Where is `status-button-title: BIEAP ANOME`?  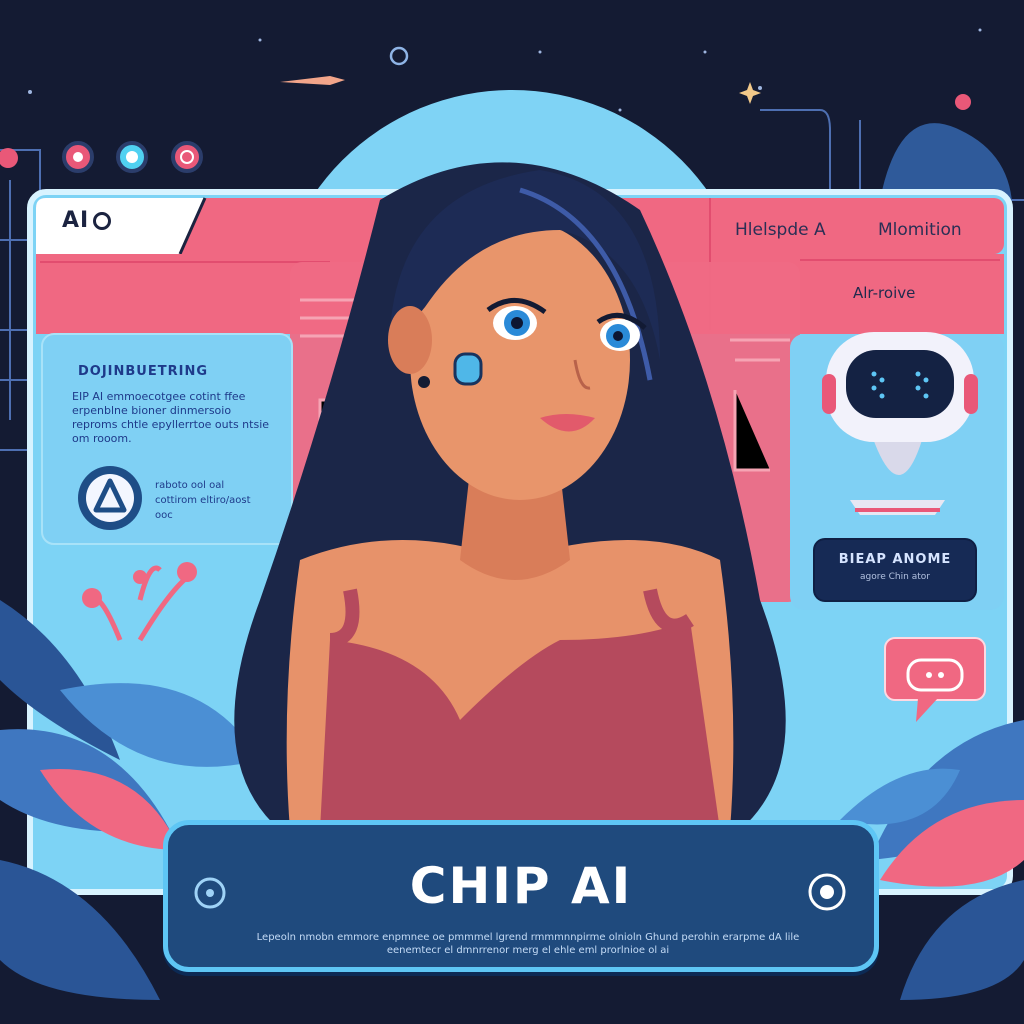
status-button-title: BIEAP ANOME is located at coordinates (895, 559).